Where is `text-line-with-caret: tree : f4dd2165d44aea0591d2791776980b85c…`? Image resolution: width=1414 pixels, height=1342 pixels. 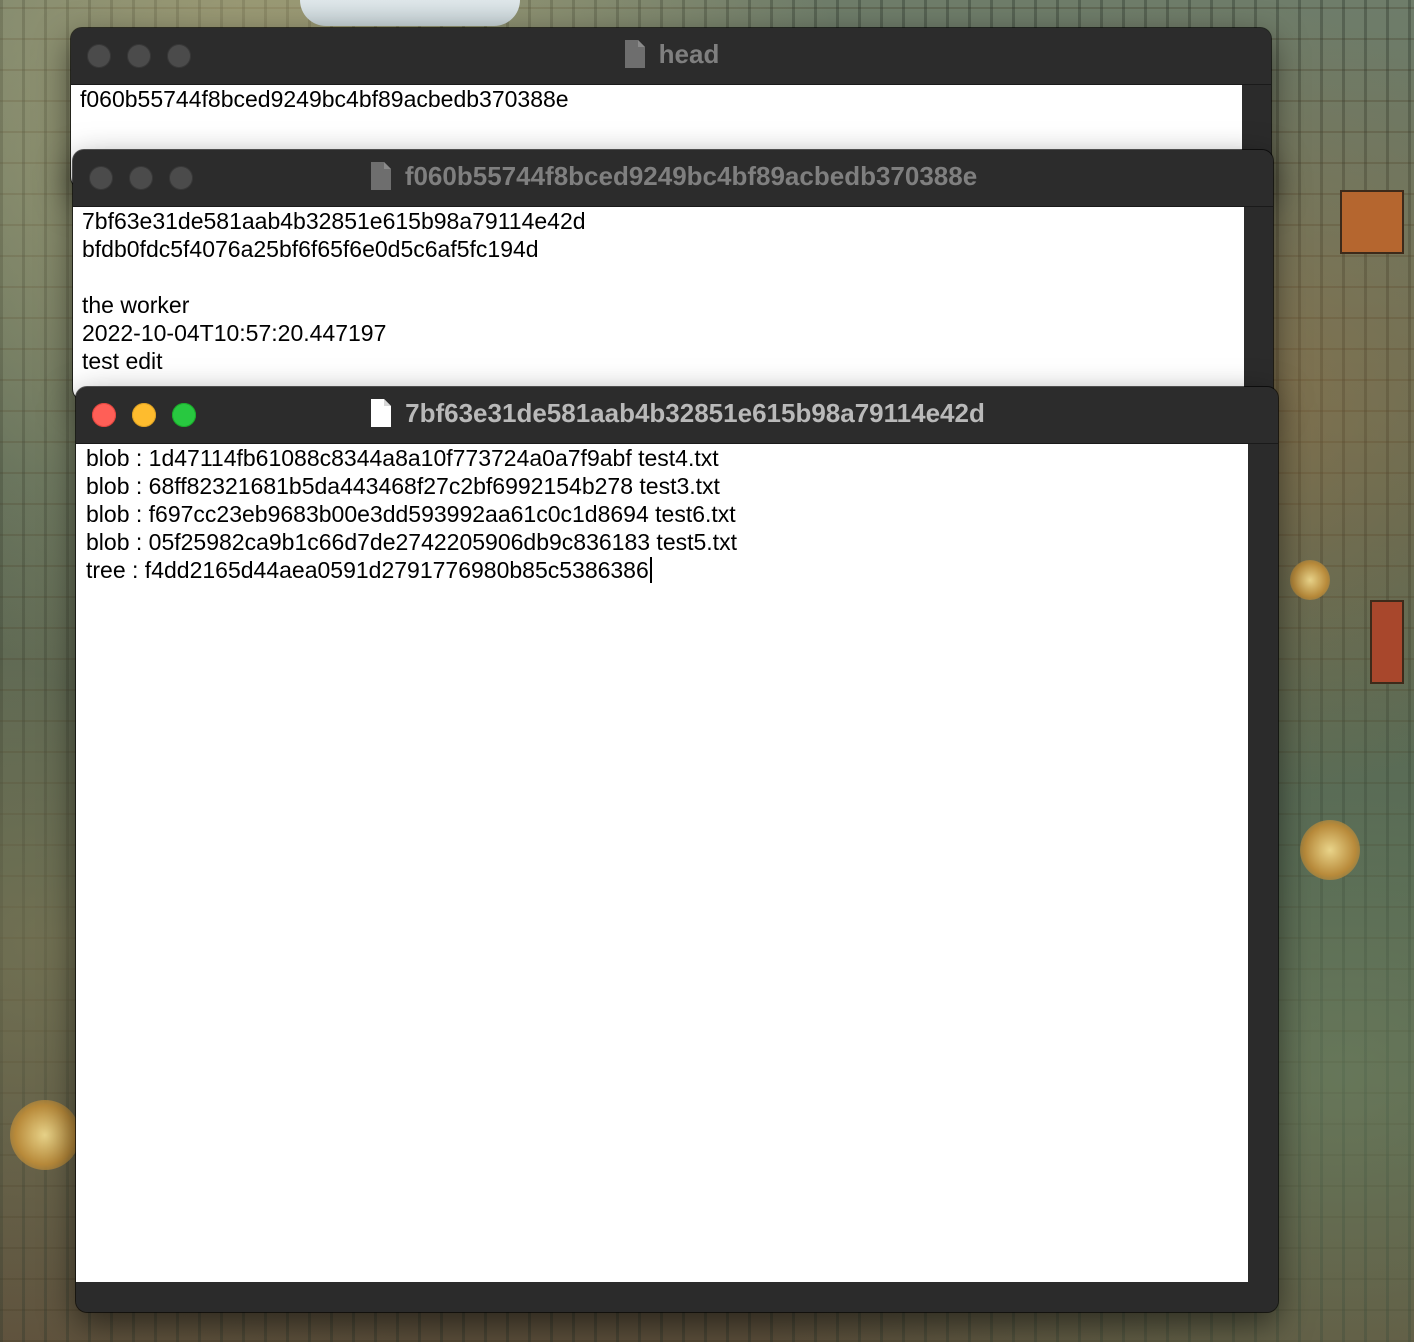 text-line-with-caret: tree : f4dd2165d44aea0591d2791776980b85c… is located at coordinates (664, 570).